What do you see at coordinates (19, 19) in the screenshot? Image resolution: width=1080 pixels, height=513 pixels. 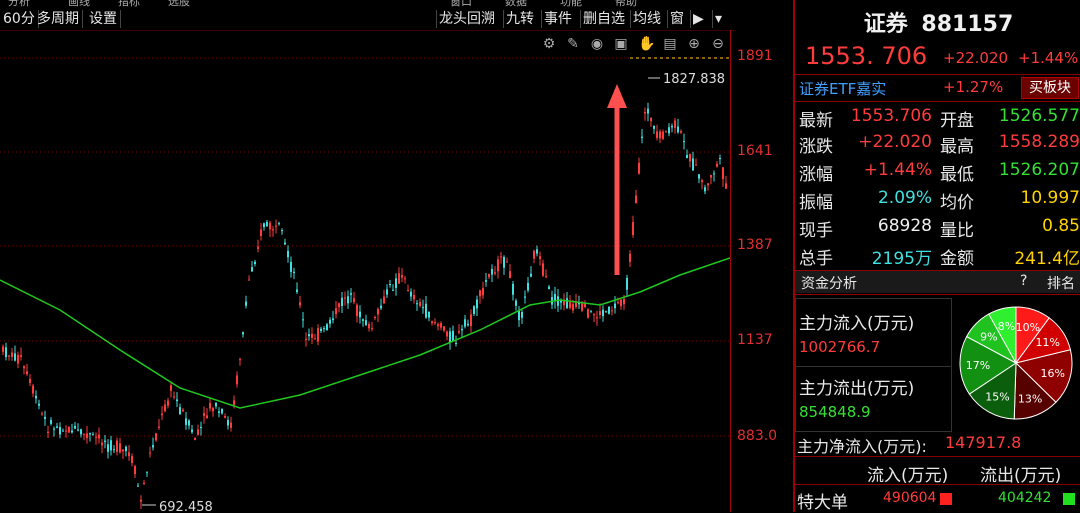 I see `period-60min-button: 60分` at bounding box center [19, 19].